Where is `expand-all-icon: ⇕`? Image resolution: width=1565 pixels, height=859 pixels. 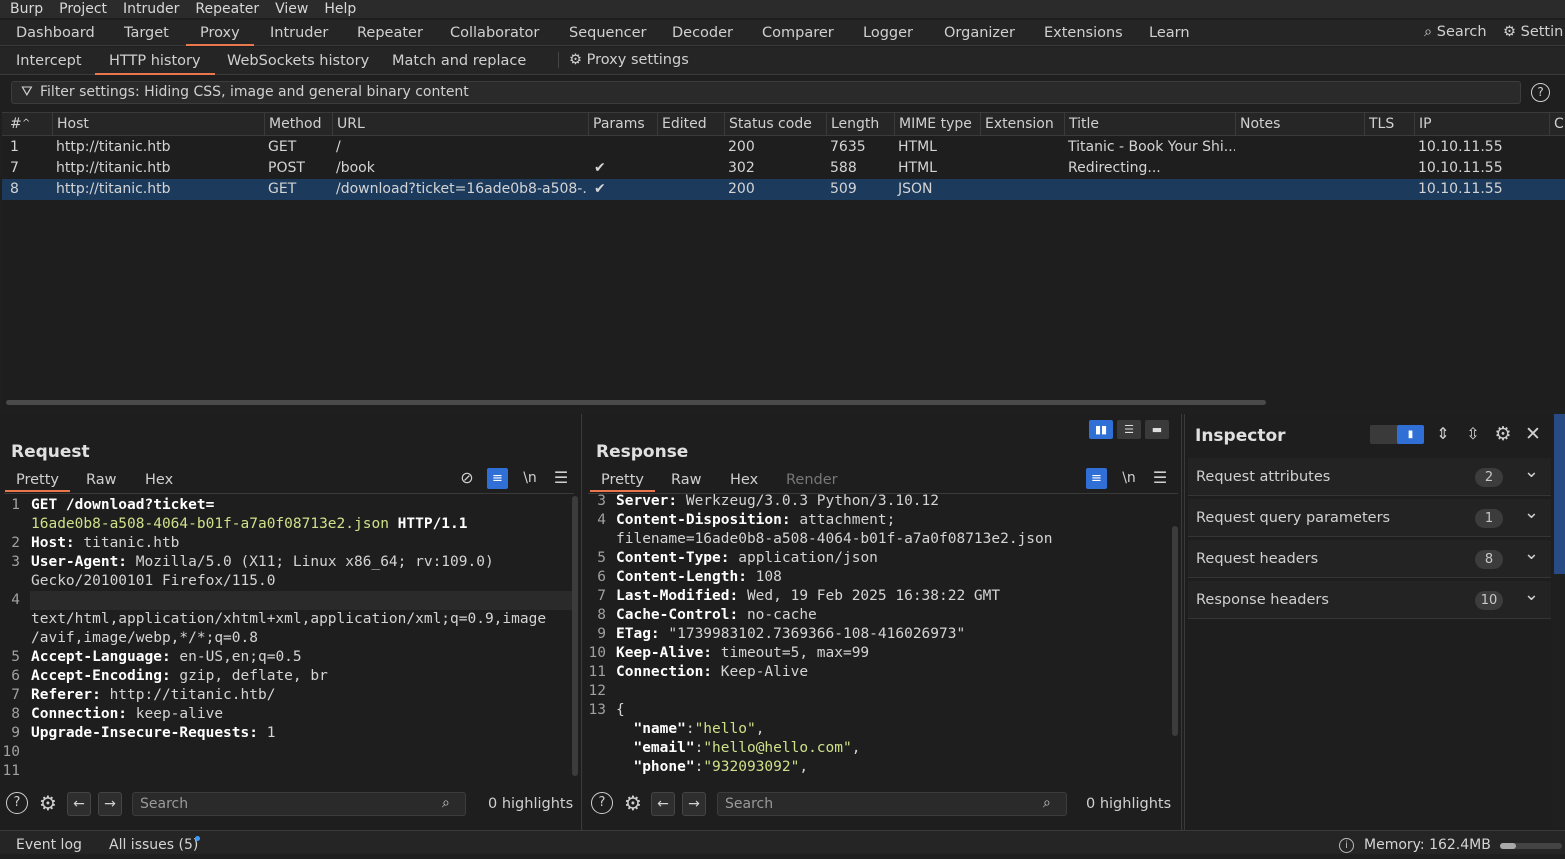
expand-all-icon: ⇕ is located at coordinates (1443, 434).